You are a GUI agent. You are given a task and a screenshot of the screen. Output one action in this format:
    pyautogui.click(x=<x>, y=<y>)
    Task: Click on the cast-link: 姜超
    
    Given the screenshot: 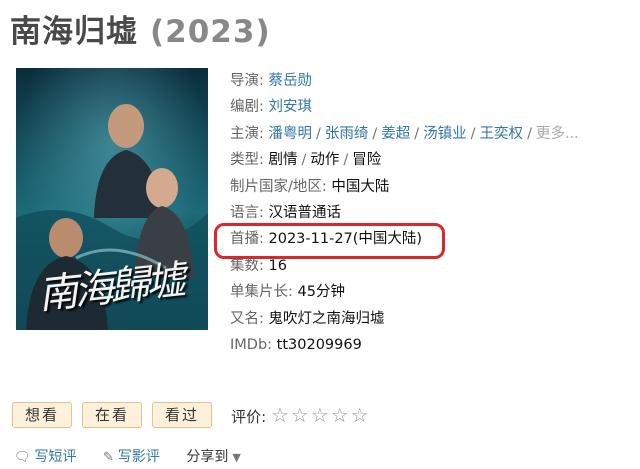 What is the action you would take?
    pyautogui.click(x=395, y=134)
    